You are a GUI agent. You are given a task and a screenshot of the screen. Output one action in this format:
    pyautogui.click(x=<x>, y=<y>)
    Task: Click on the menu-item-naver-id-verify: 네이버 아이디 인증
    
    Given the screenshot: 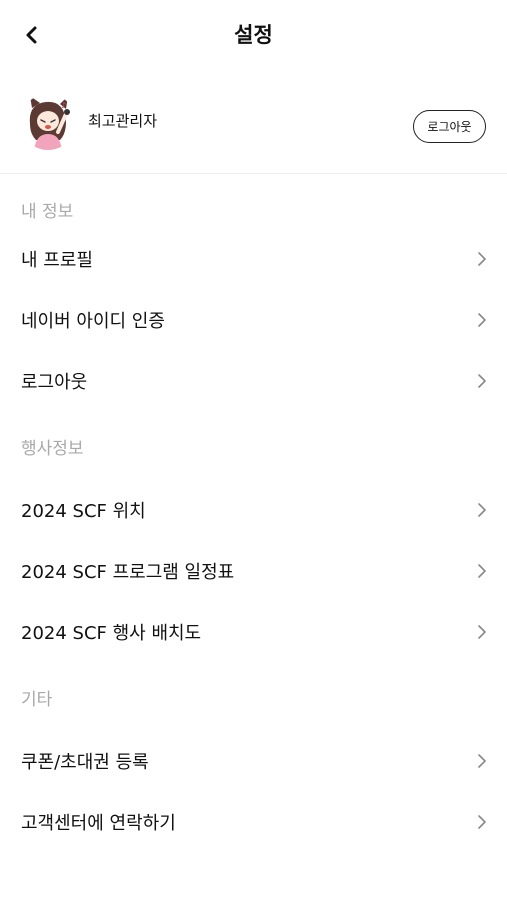 What is the action you would take?
    pyautogui.click(x=253, y=319)
    